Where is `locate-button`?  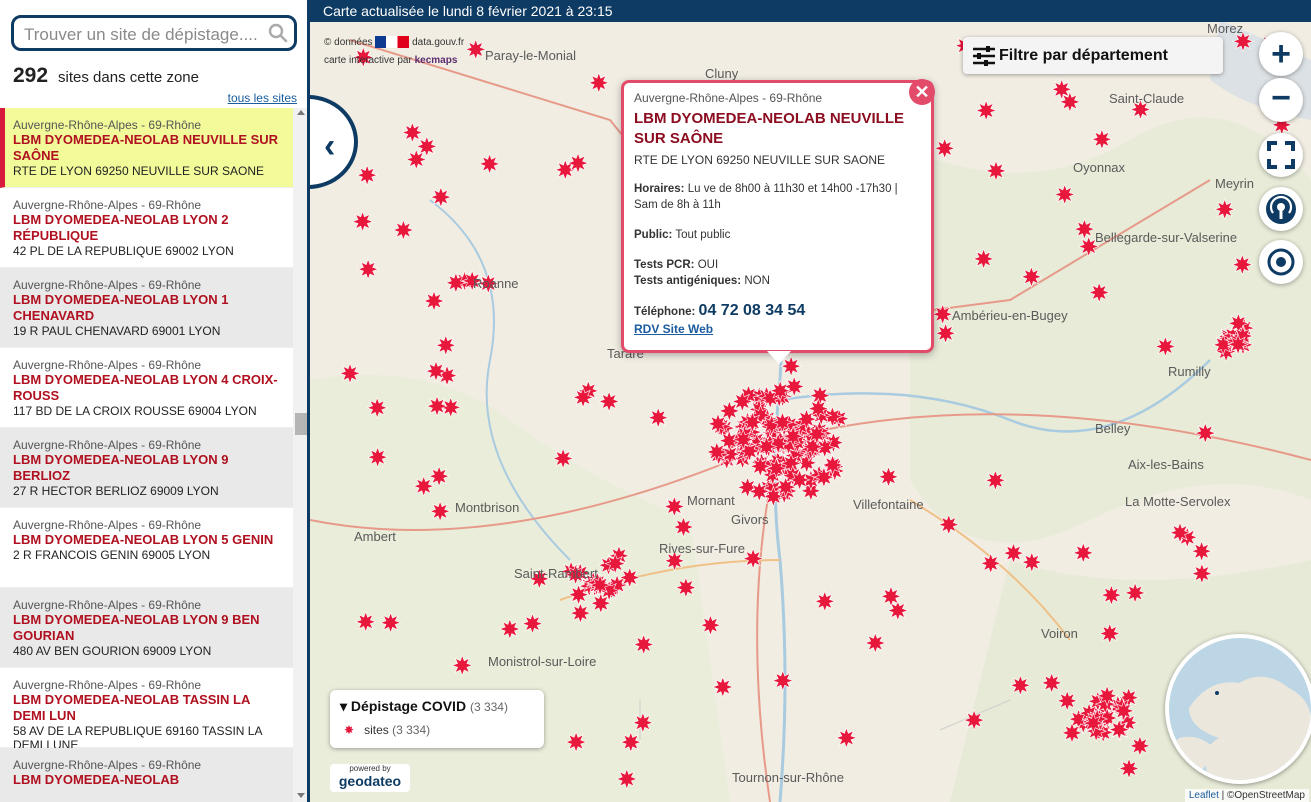 locate-button is located at coordinates (1281, 262).